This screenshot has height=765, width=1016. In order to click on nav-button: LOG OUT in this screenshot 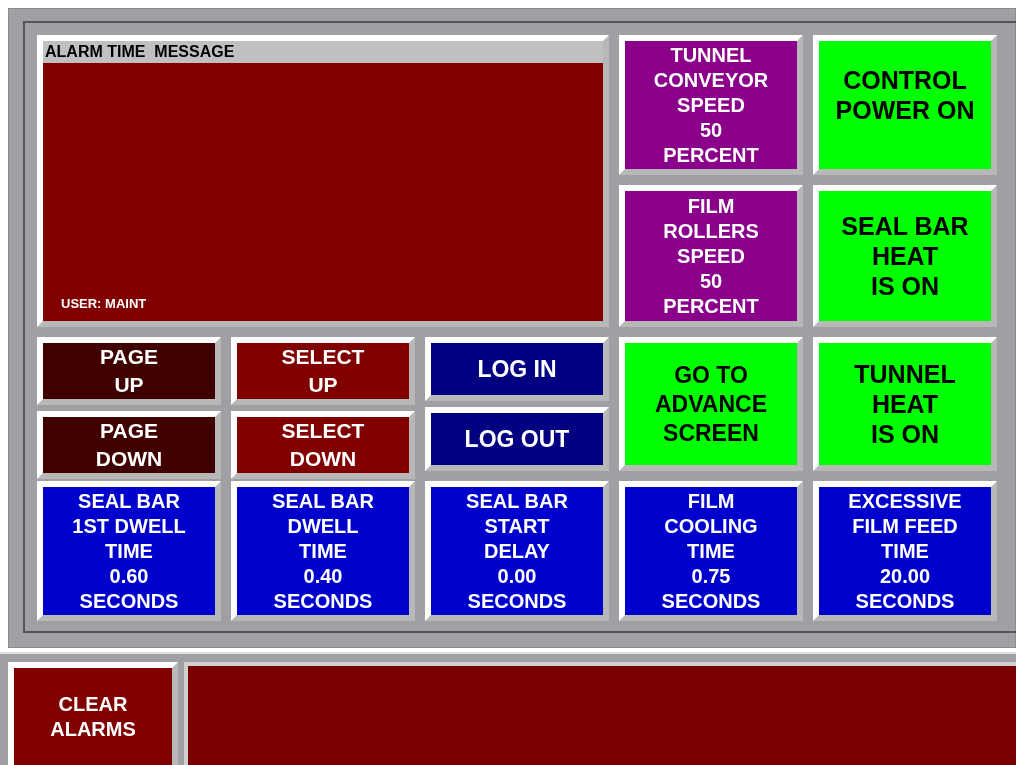, I will do `click(517, 439)`.